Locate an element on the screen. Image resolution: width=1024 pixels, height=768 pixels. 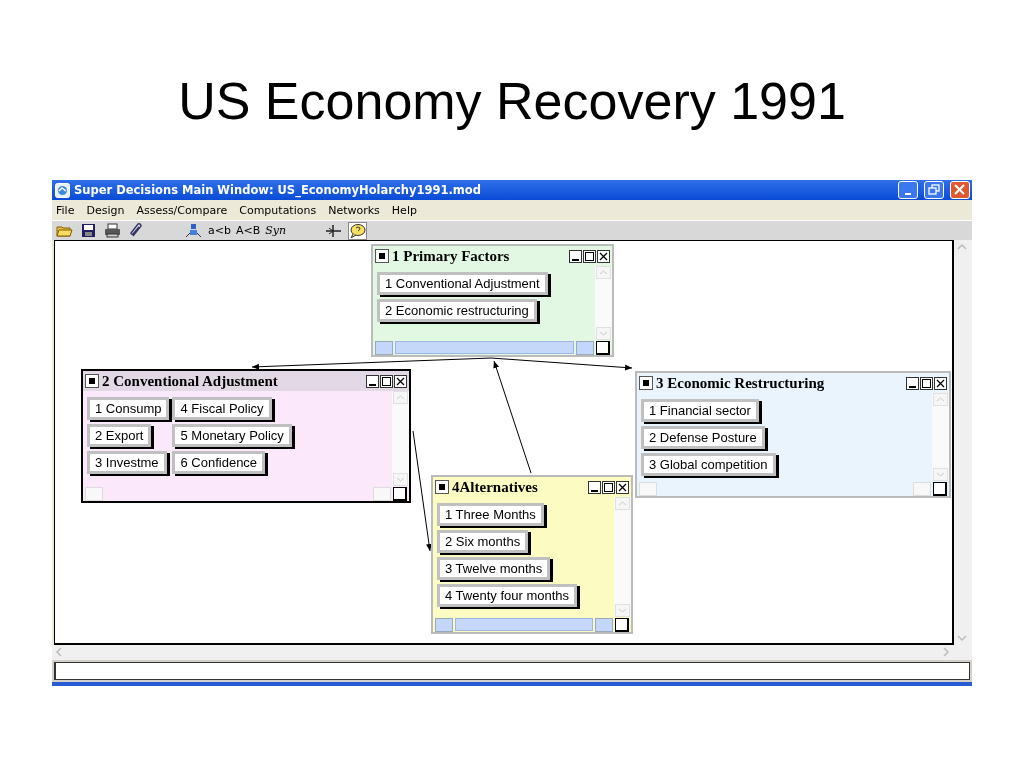
cluster-window: 2 Conventional Adjustment 1 Consump 2 Export 3 Investme 4 Fiscal Policy 5 Monetary Policy 6 Confidence is located at coordinates (246, 436).